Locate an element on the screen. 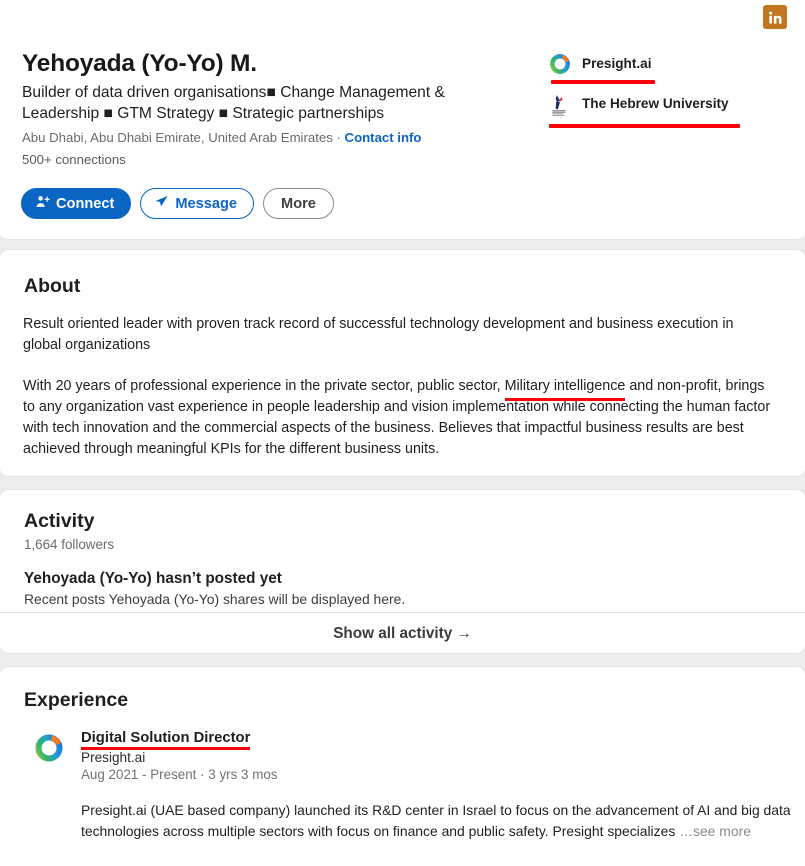  experience-company: Presight.ai is located at coordinates (113, 757).